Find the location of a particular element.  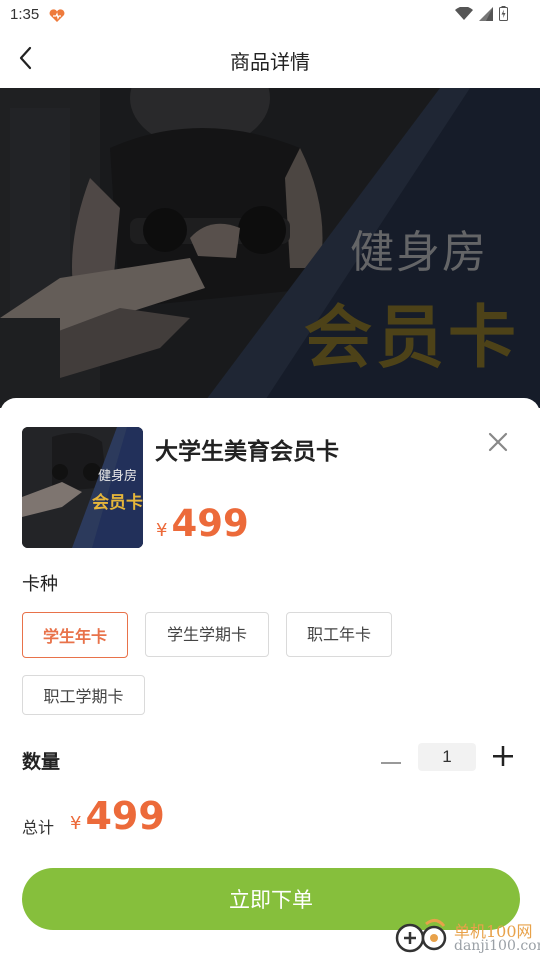

minus-icon is located at coordinates (391, 759).